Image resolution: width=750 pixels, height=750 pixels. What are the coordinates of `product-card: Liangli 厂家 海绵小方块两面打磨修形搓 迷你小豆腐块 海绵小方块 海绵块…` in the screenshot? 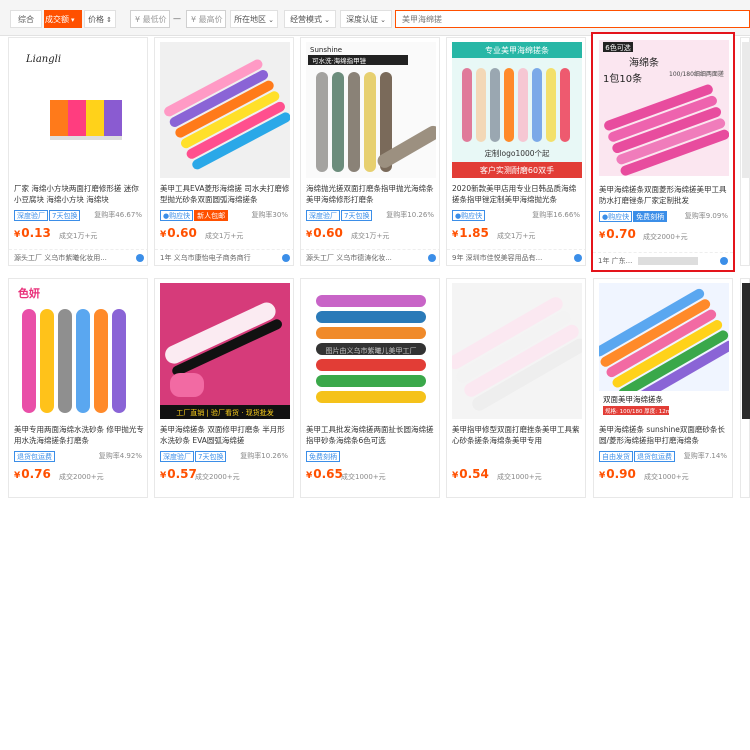 It's located at (78, 151).